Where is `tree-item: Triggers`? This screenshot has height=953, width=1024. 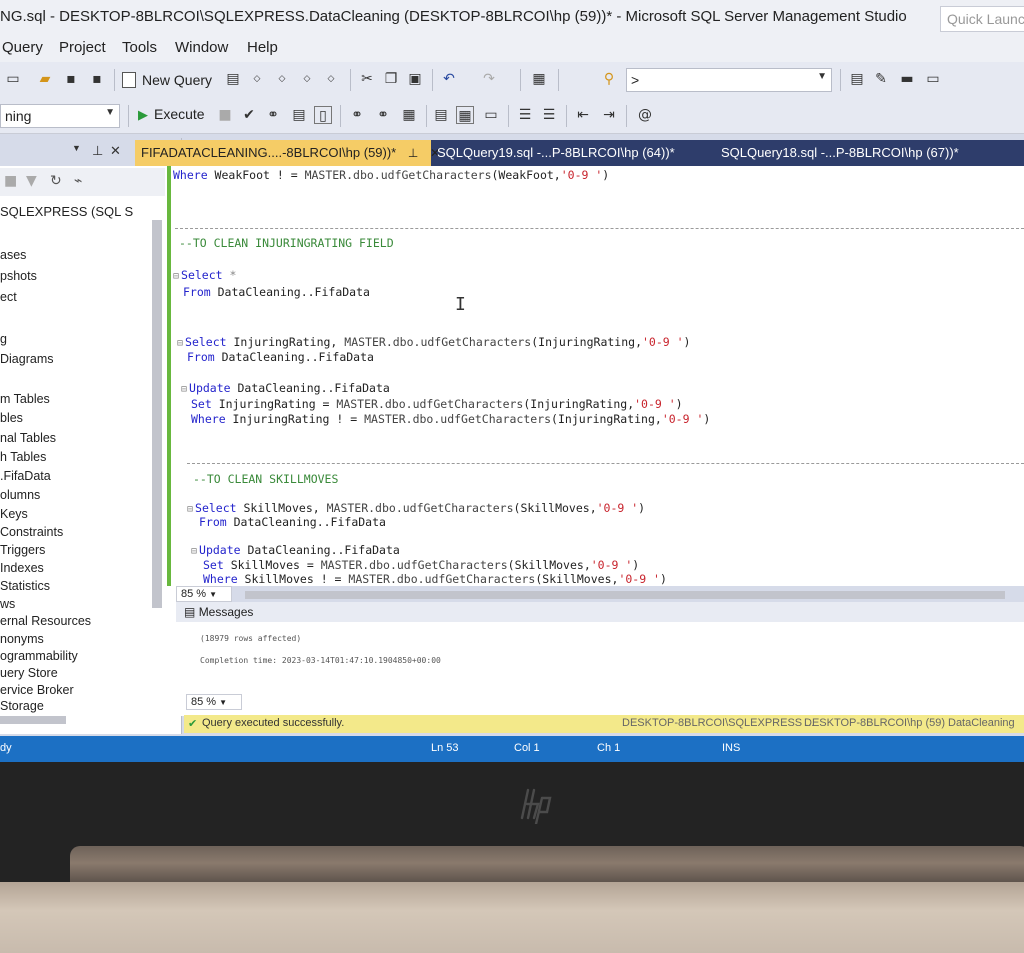
tree-item: Triggers is located at coordinates (22, 550).